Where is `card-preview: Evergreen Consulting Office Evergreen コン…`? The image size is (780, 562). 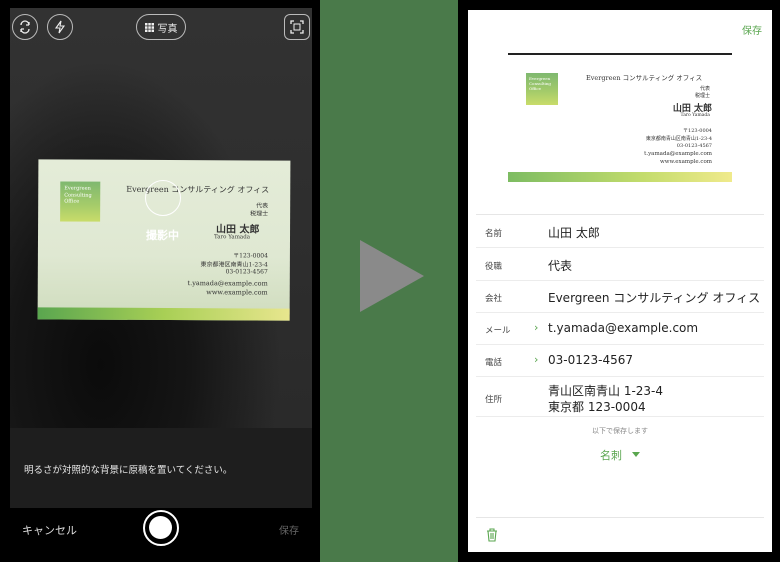
card-preview: Evergreen Consulting Office Evergreen コン… is located at coordinates (620, 118).